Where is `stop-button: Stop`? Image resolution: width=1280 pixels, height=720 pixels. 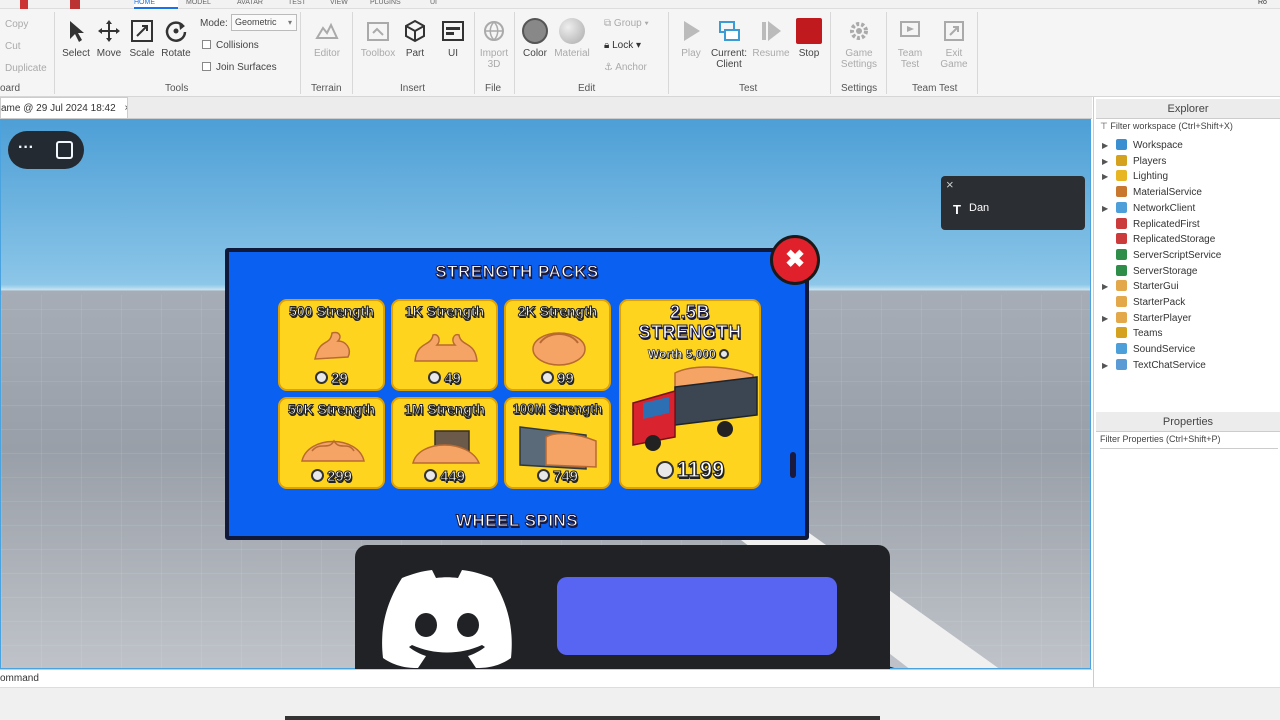 stop-button: Stop is located at coordinates (809, 38).